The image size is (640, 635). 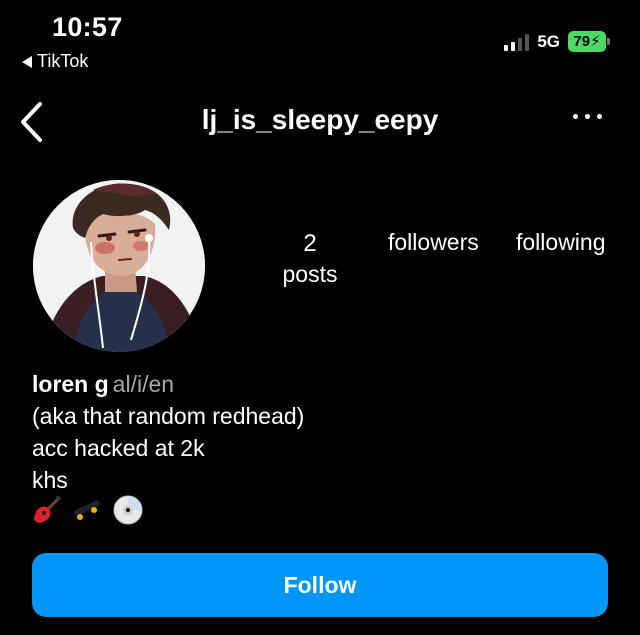 I want to click on back-app-label: TikTok, so click(x=63, y=61).